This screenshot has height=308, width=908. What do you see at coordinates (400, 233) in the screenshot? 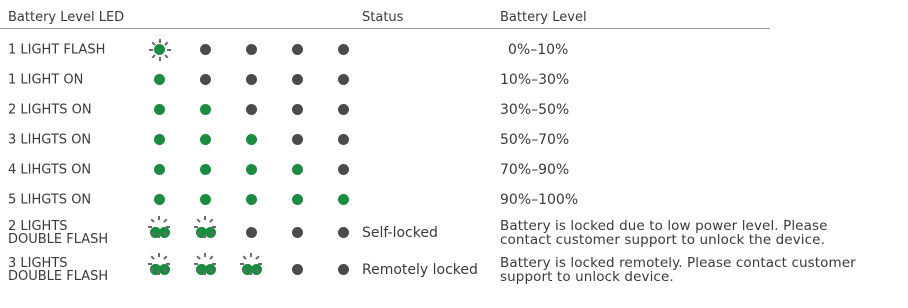
I see `row-status: Self-locked` at bounding box center [400, 233].